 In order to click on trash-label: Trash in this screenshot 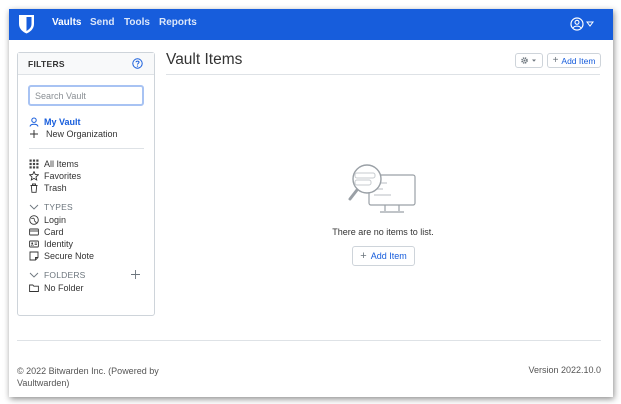, I will do `click(55, 188)`.